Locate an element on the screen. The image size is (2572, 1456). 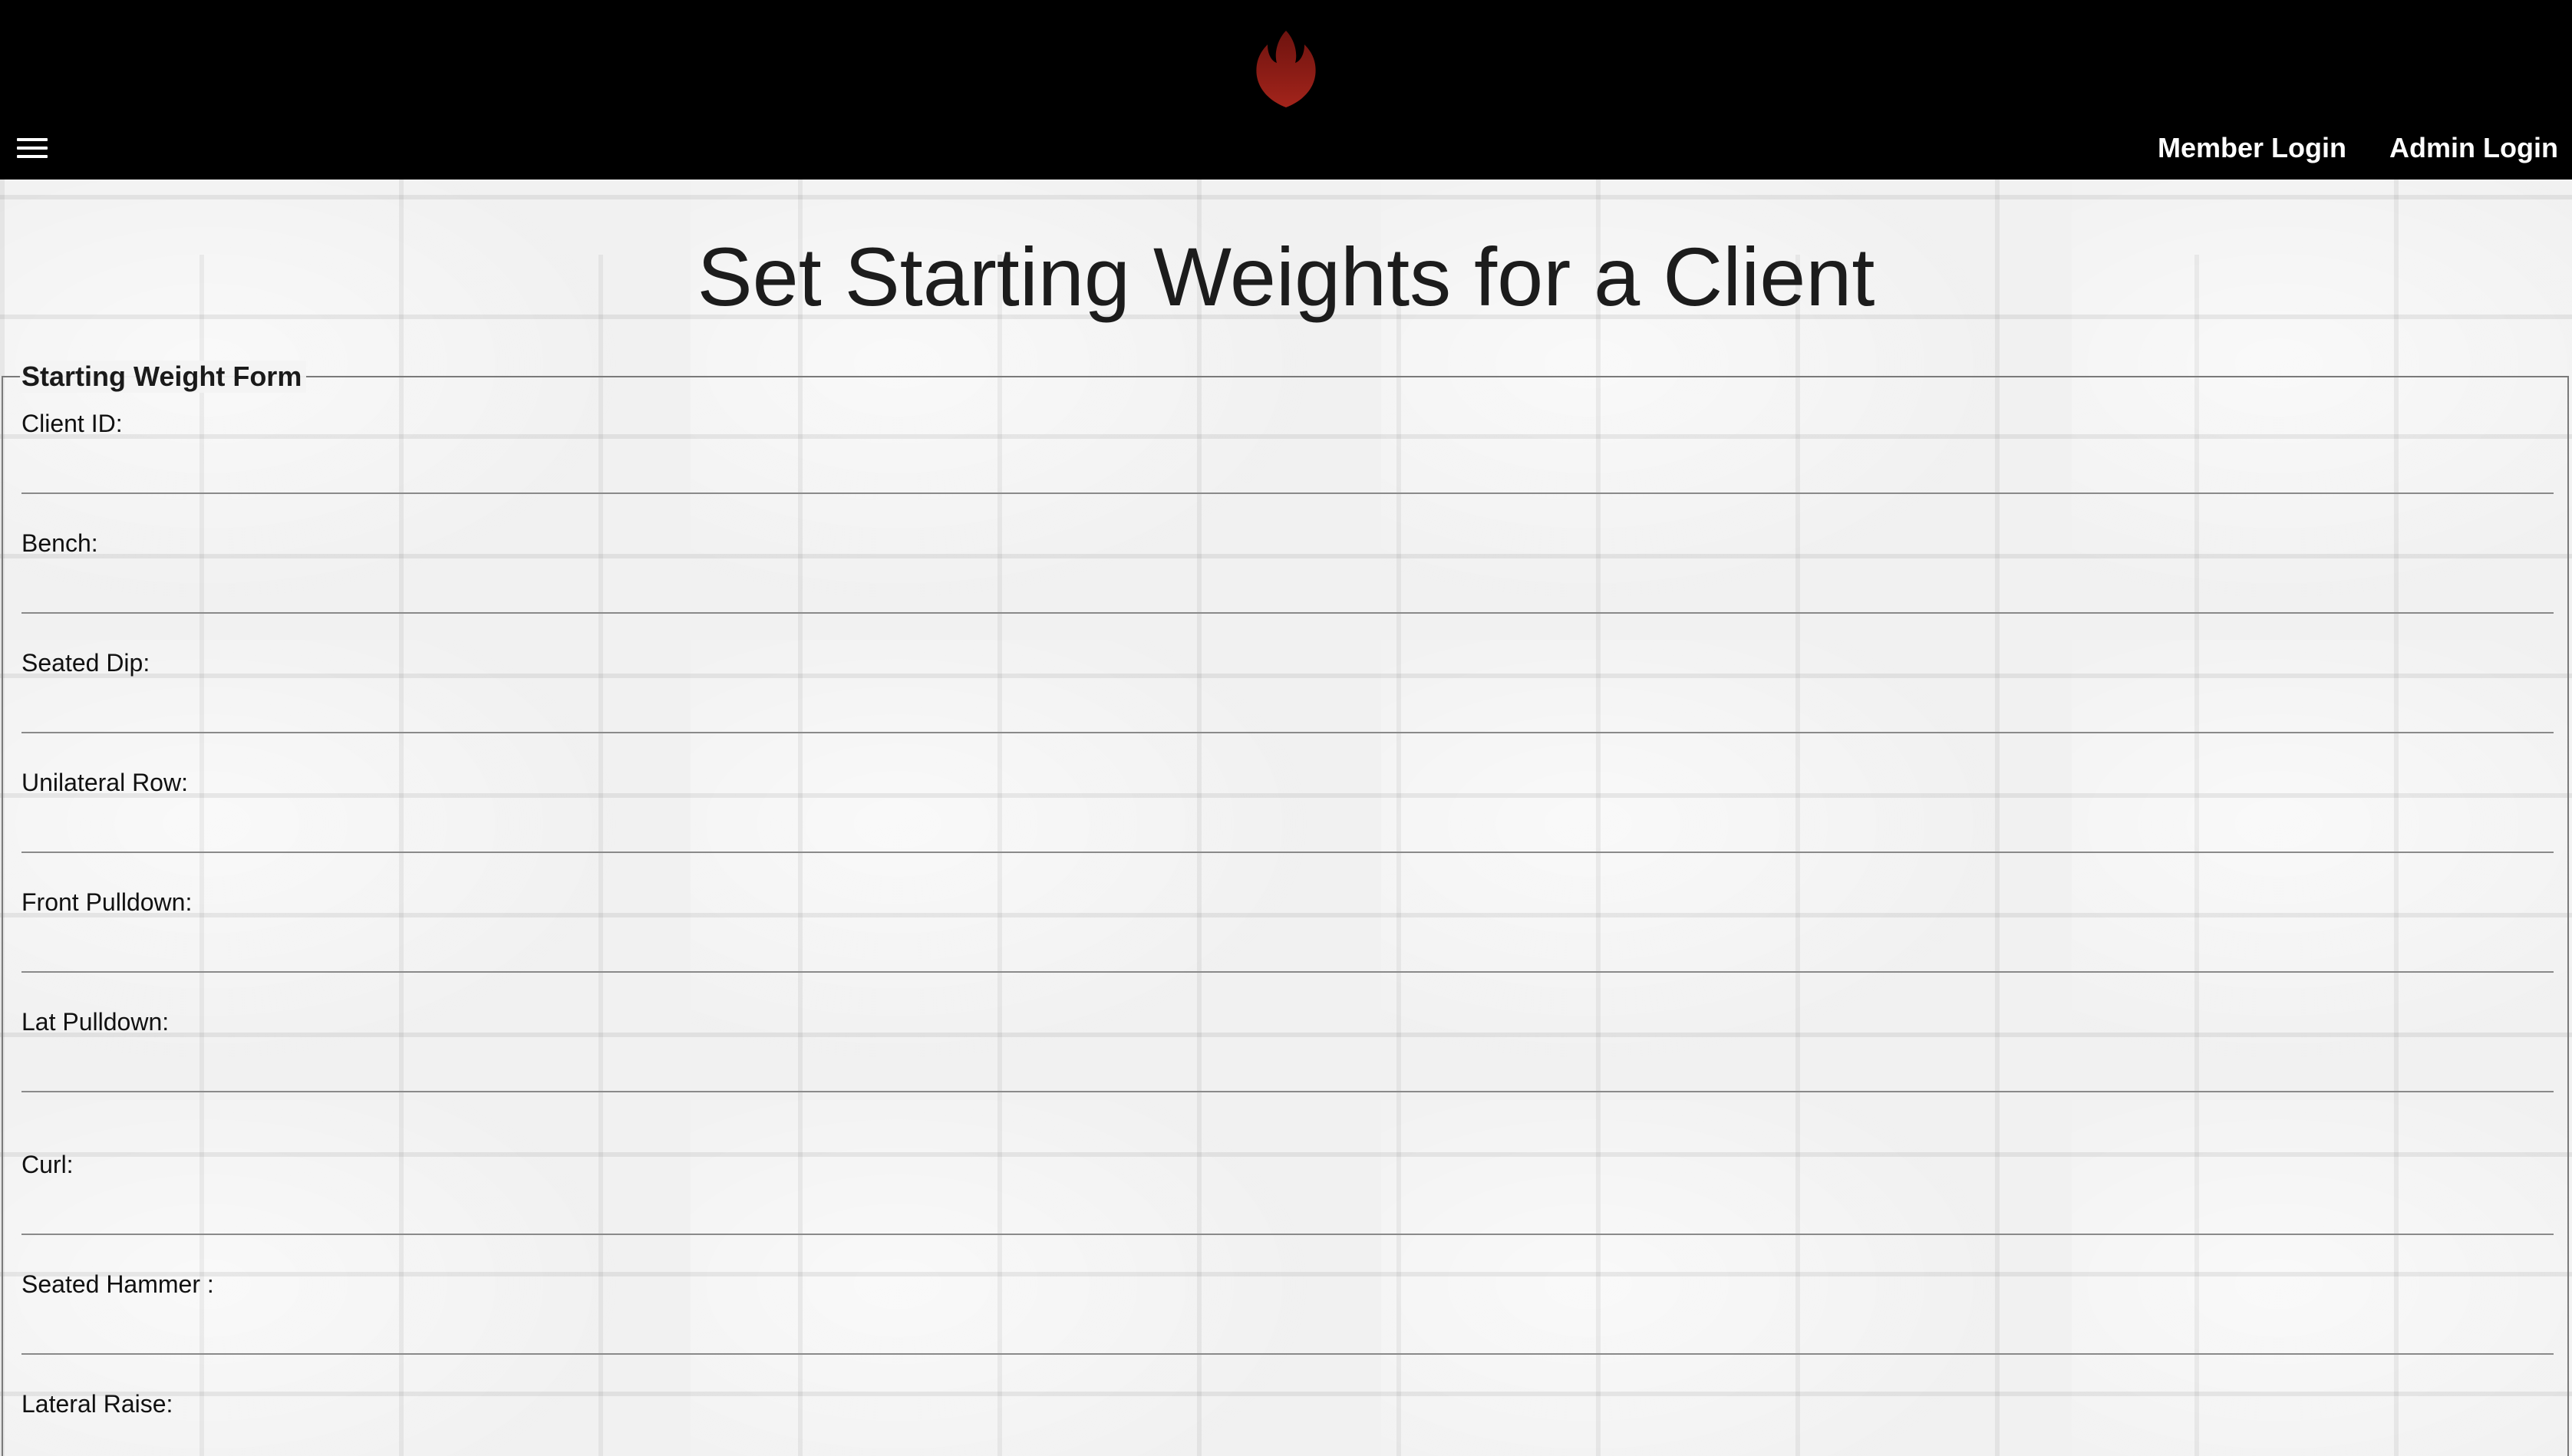
seated-dip-label: Seated Dip: is located at coordinates (85, 663).